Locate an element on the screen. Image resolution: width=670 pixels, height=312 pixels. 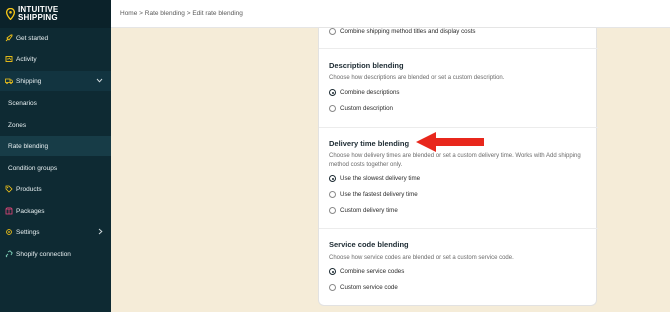
sidebar-item-label: Scenarios is located at coordinates (22, 103).